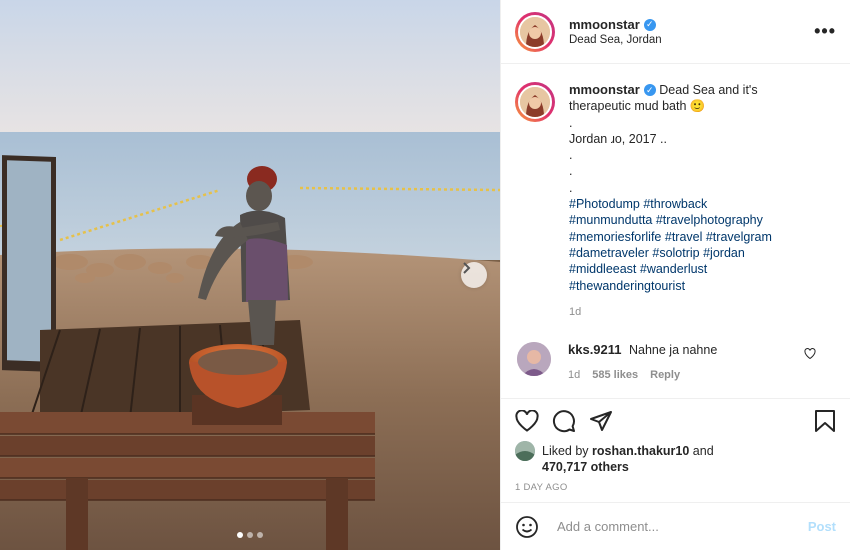 This screenshot has width=850, height=550. I want to click on story-ring, so click(535, 31).